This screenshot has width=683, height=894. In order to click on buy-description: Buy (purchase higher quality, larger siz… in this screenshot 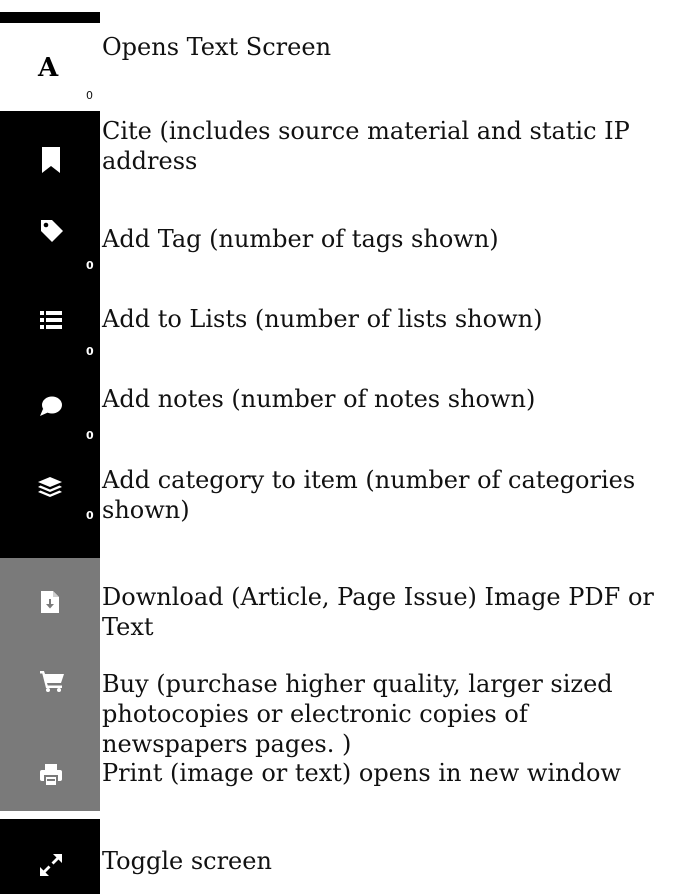, I will do `click(357, 714)`.